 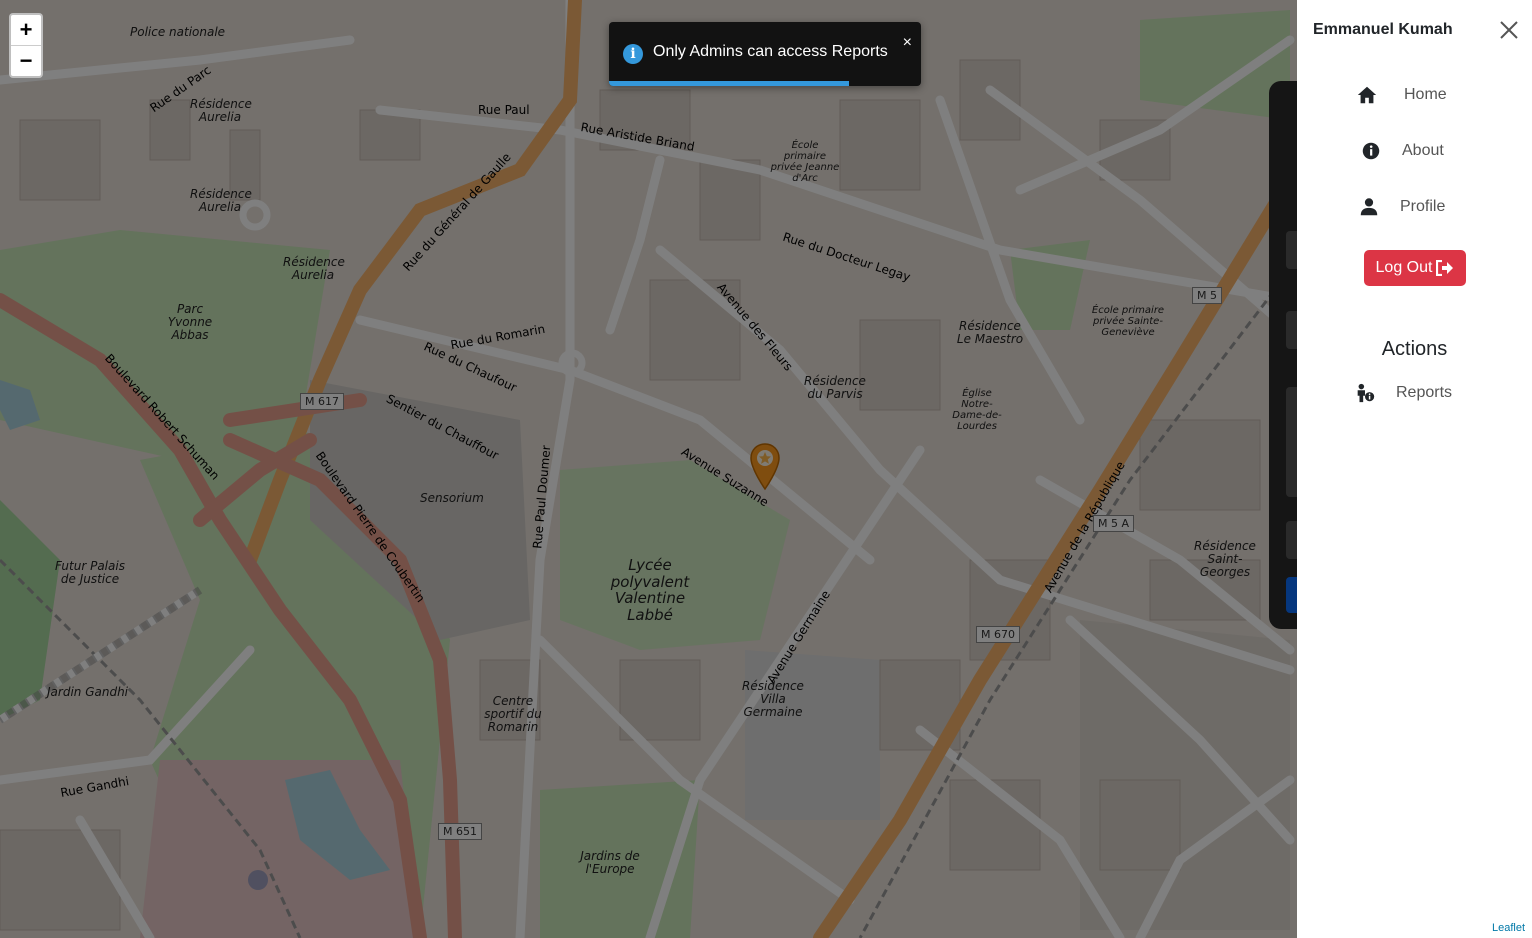 I want to click on nav-about: About, so click(x=1402, y=151).